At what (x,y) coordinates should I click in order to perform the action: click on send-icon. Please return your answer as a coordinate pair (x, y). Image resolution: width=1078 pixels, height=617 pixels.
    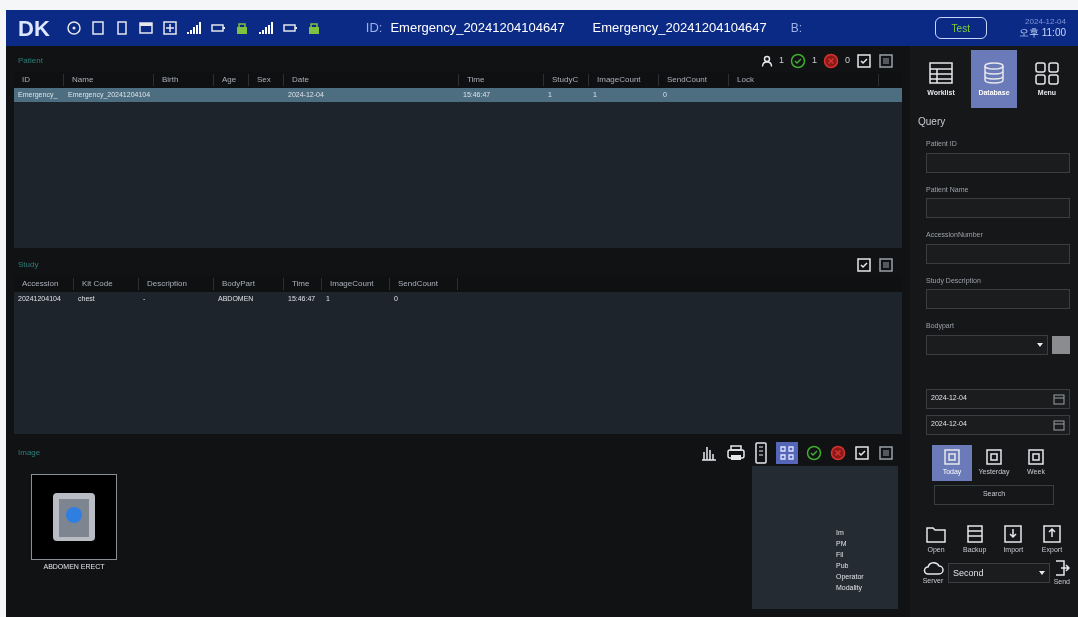
    Looking at the image, I should click on (1061, 568).